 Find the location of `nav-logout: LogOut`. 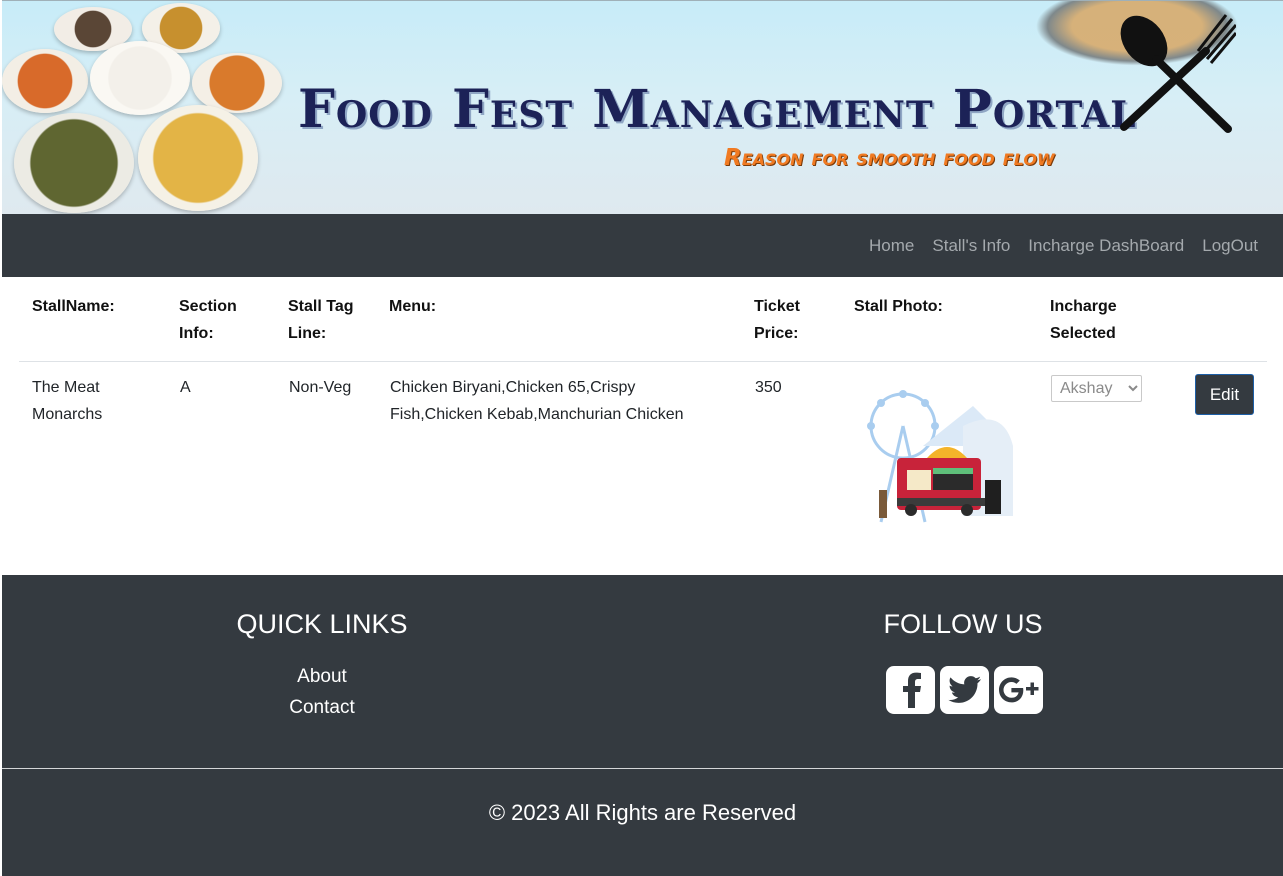

nav-logout: LogOut is located at coordinates (1230, 246).